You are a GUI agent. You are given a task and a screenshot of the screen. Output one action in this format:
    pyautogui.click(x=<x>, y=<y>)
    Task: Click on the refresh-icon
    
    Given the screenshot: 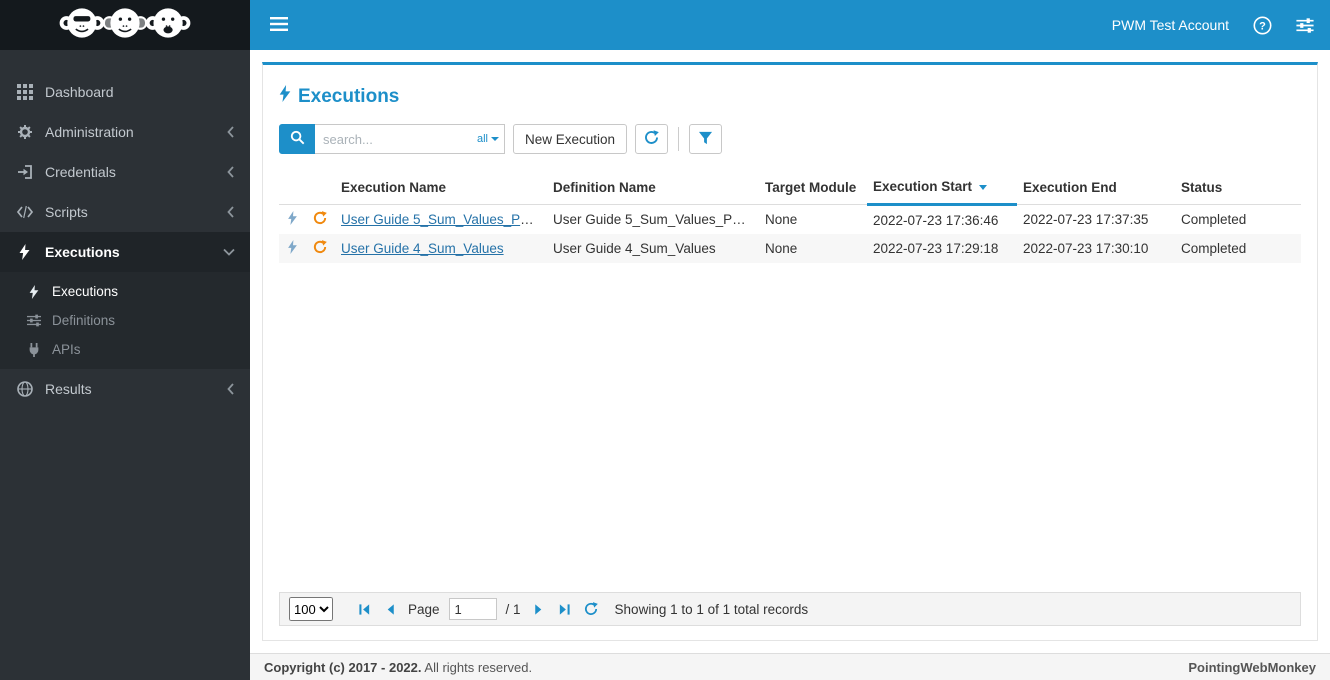 What is the action you would take?
    pyautogui.click(x=651, y=139)
    